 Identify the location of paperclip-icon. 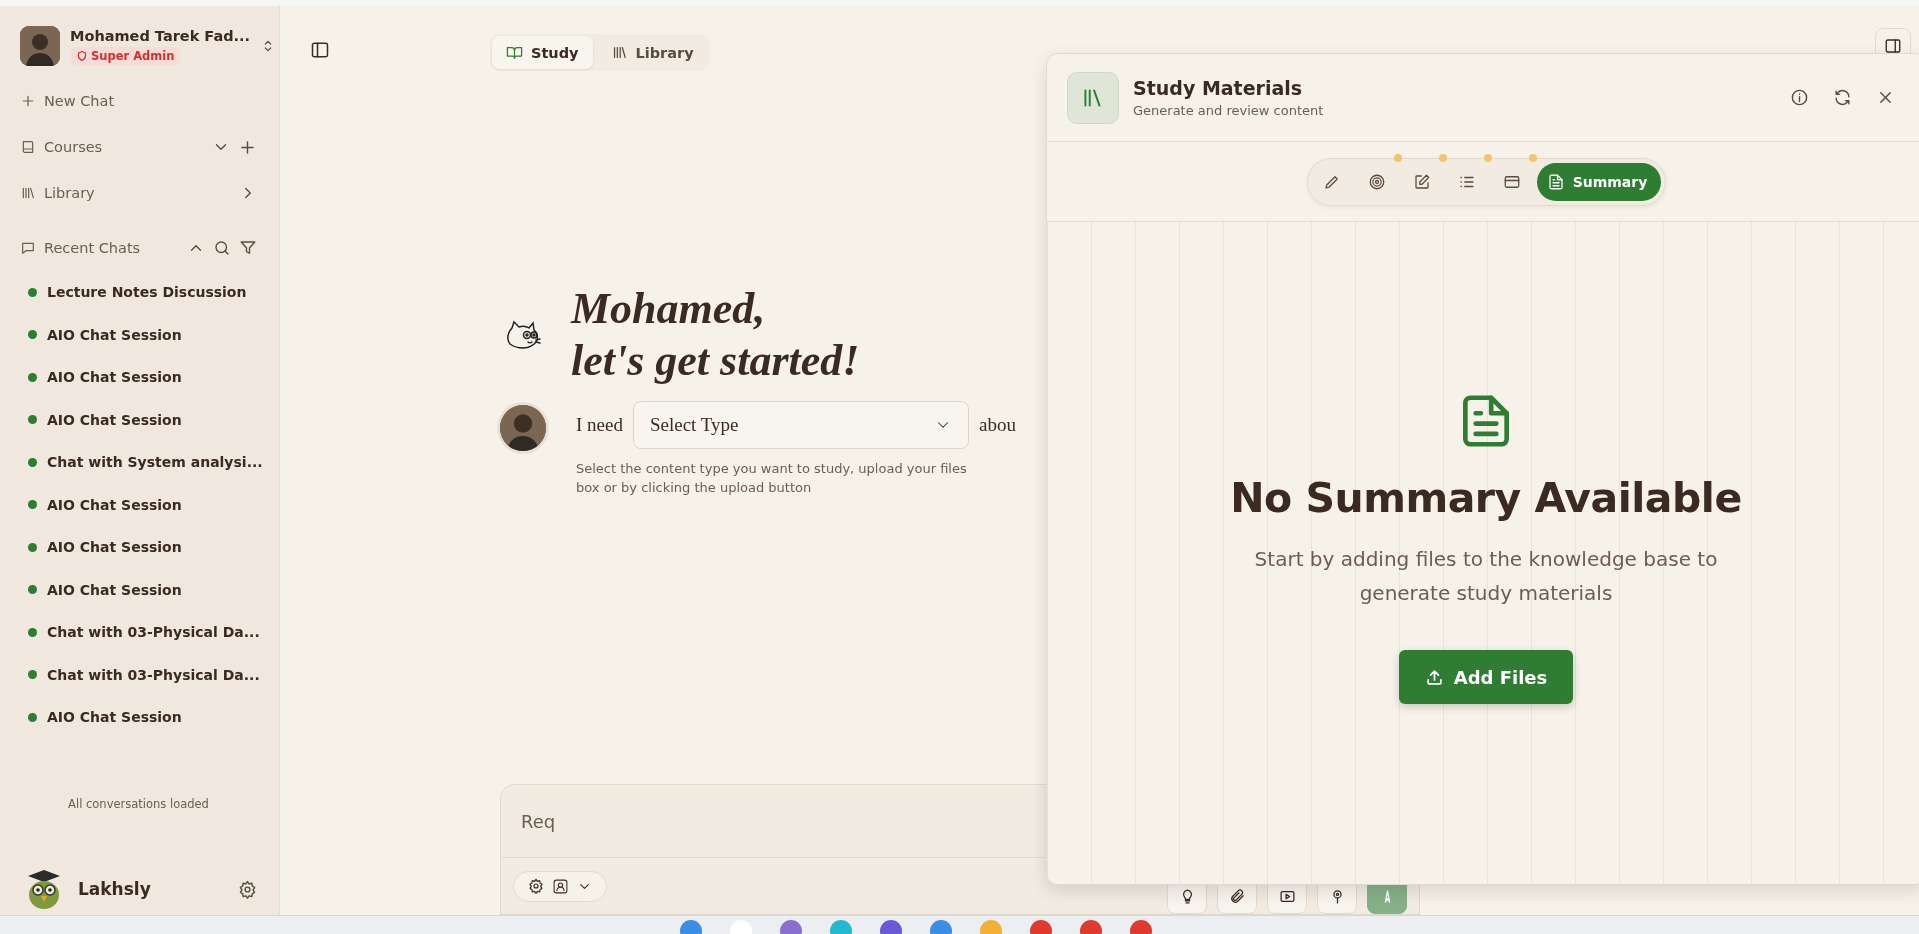
(1237, 896).